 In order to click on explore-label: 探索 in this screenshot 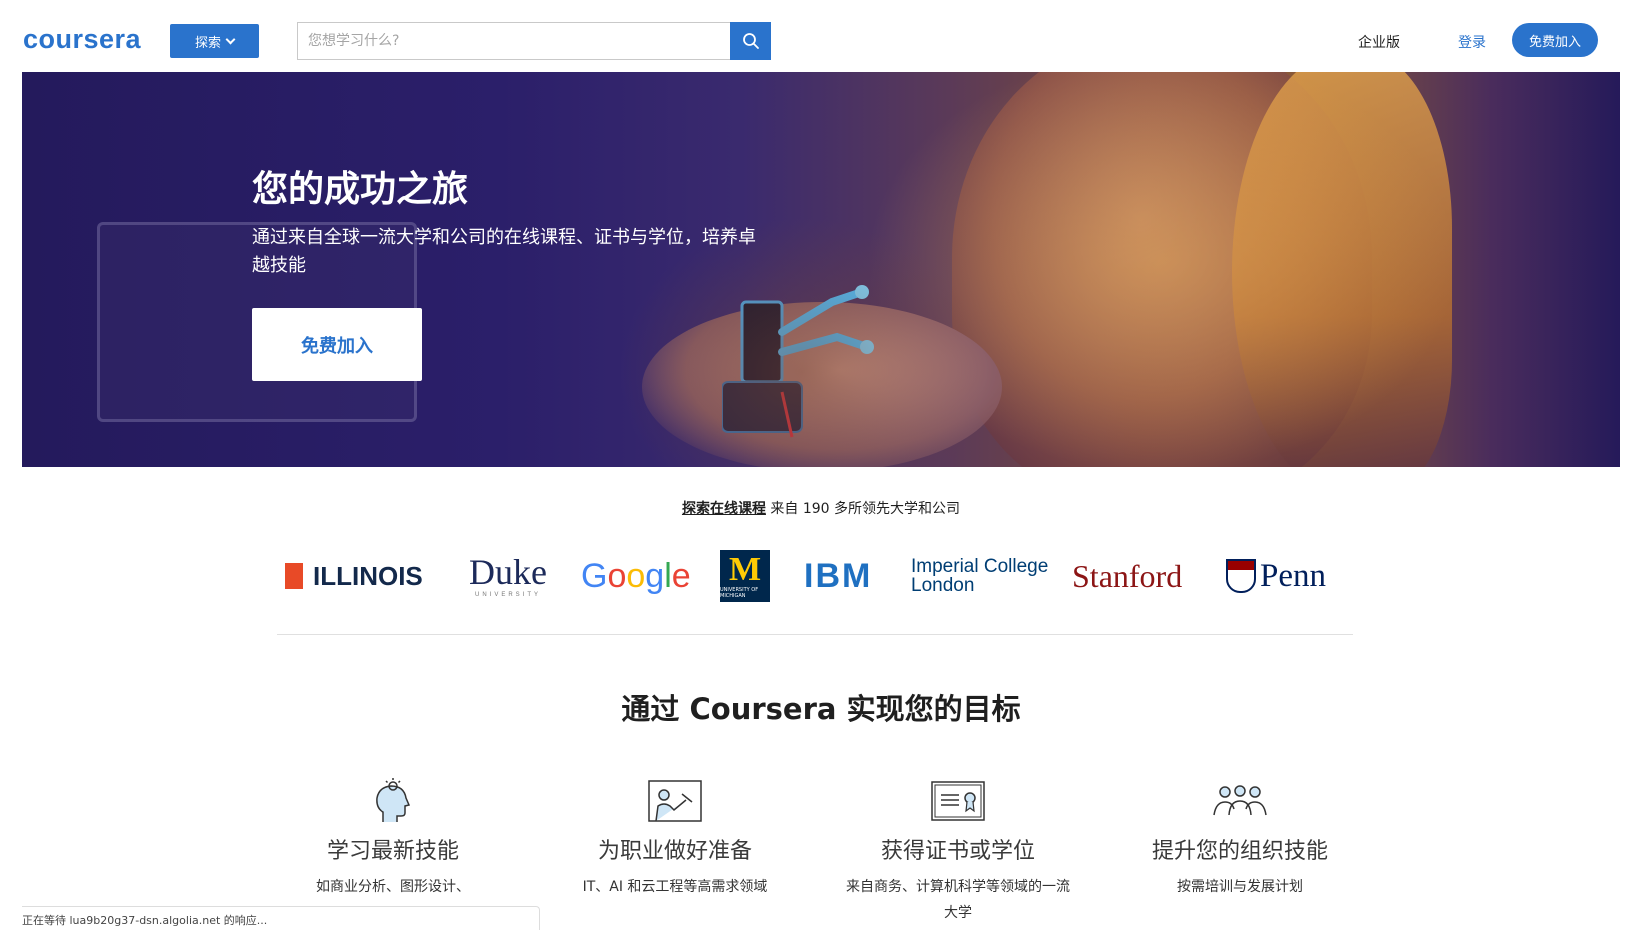, I will do `click(207, 43)`.